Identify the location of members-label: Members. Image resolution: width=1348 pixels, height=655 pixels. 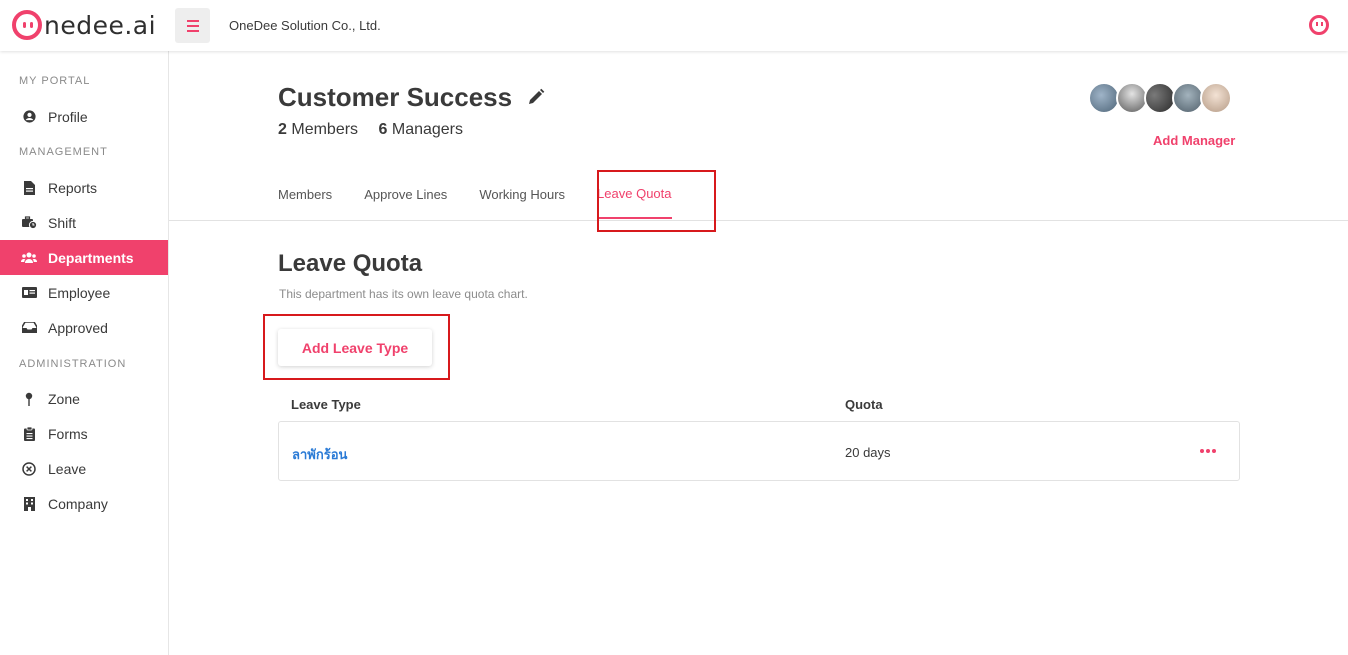
(325, 129).